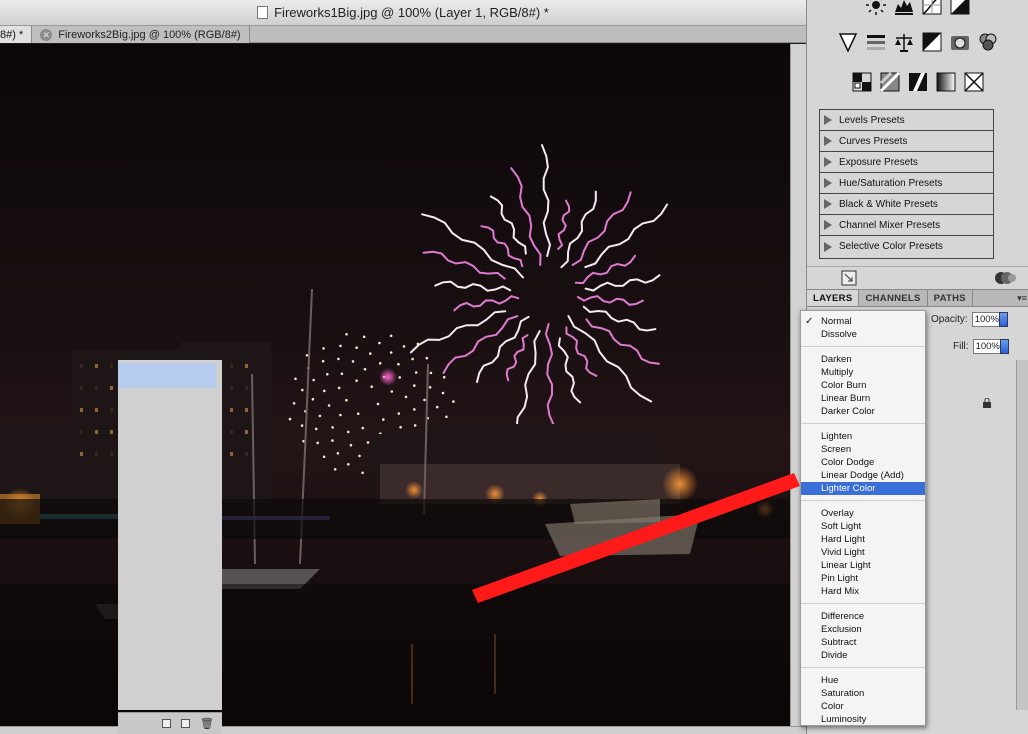 The width and height of the screenshot is (1028, 734). What do you see at coordinates (828, 120) in the screenshot?
I see `disclosure-triangle-icon` at bounding box center [828, 120].